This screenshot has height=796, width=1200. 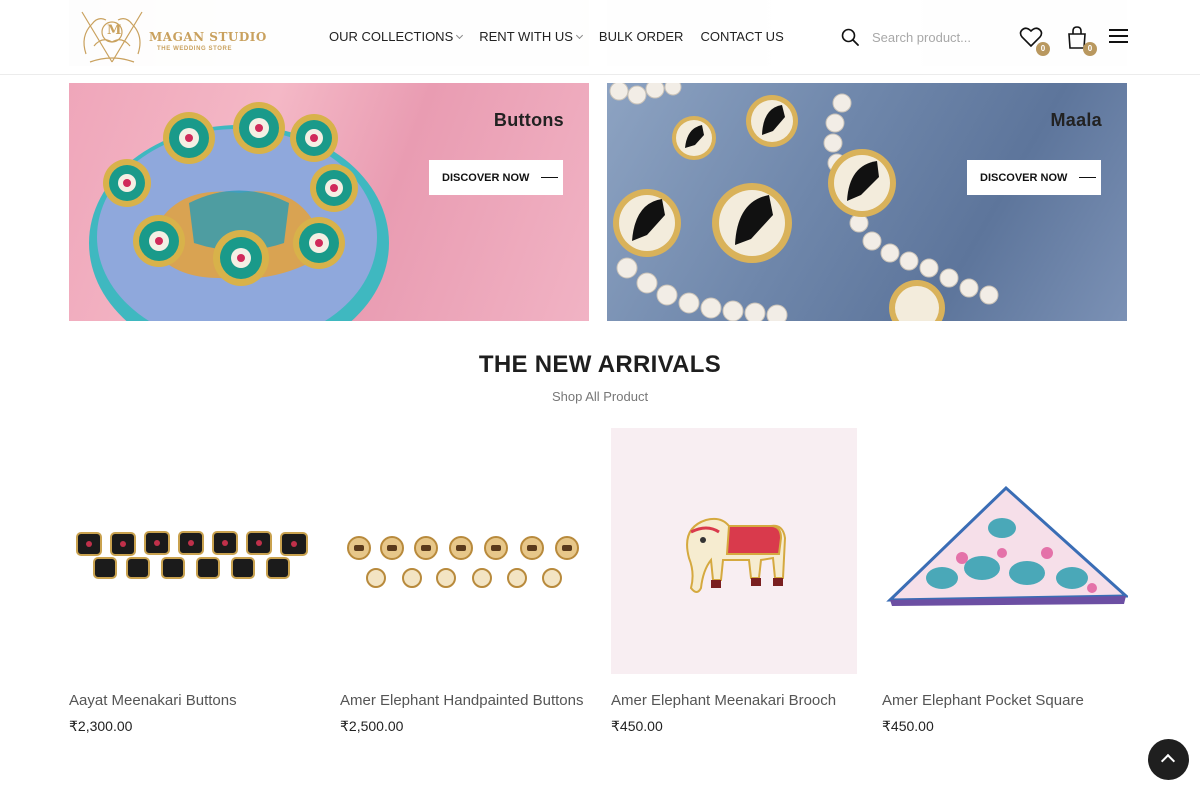 I want to click on round-buttons-icon, so click(x=463, y=562).